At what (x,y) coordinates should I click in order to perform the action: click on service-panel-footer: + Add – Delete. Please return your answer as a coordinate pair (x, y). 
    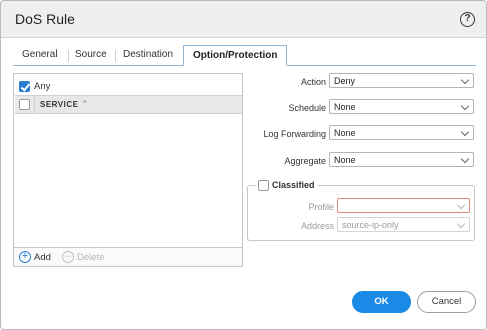
    Looking at the image, I should click on (128, 256).